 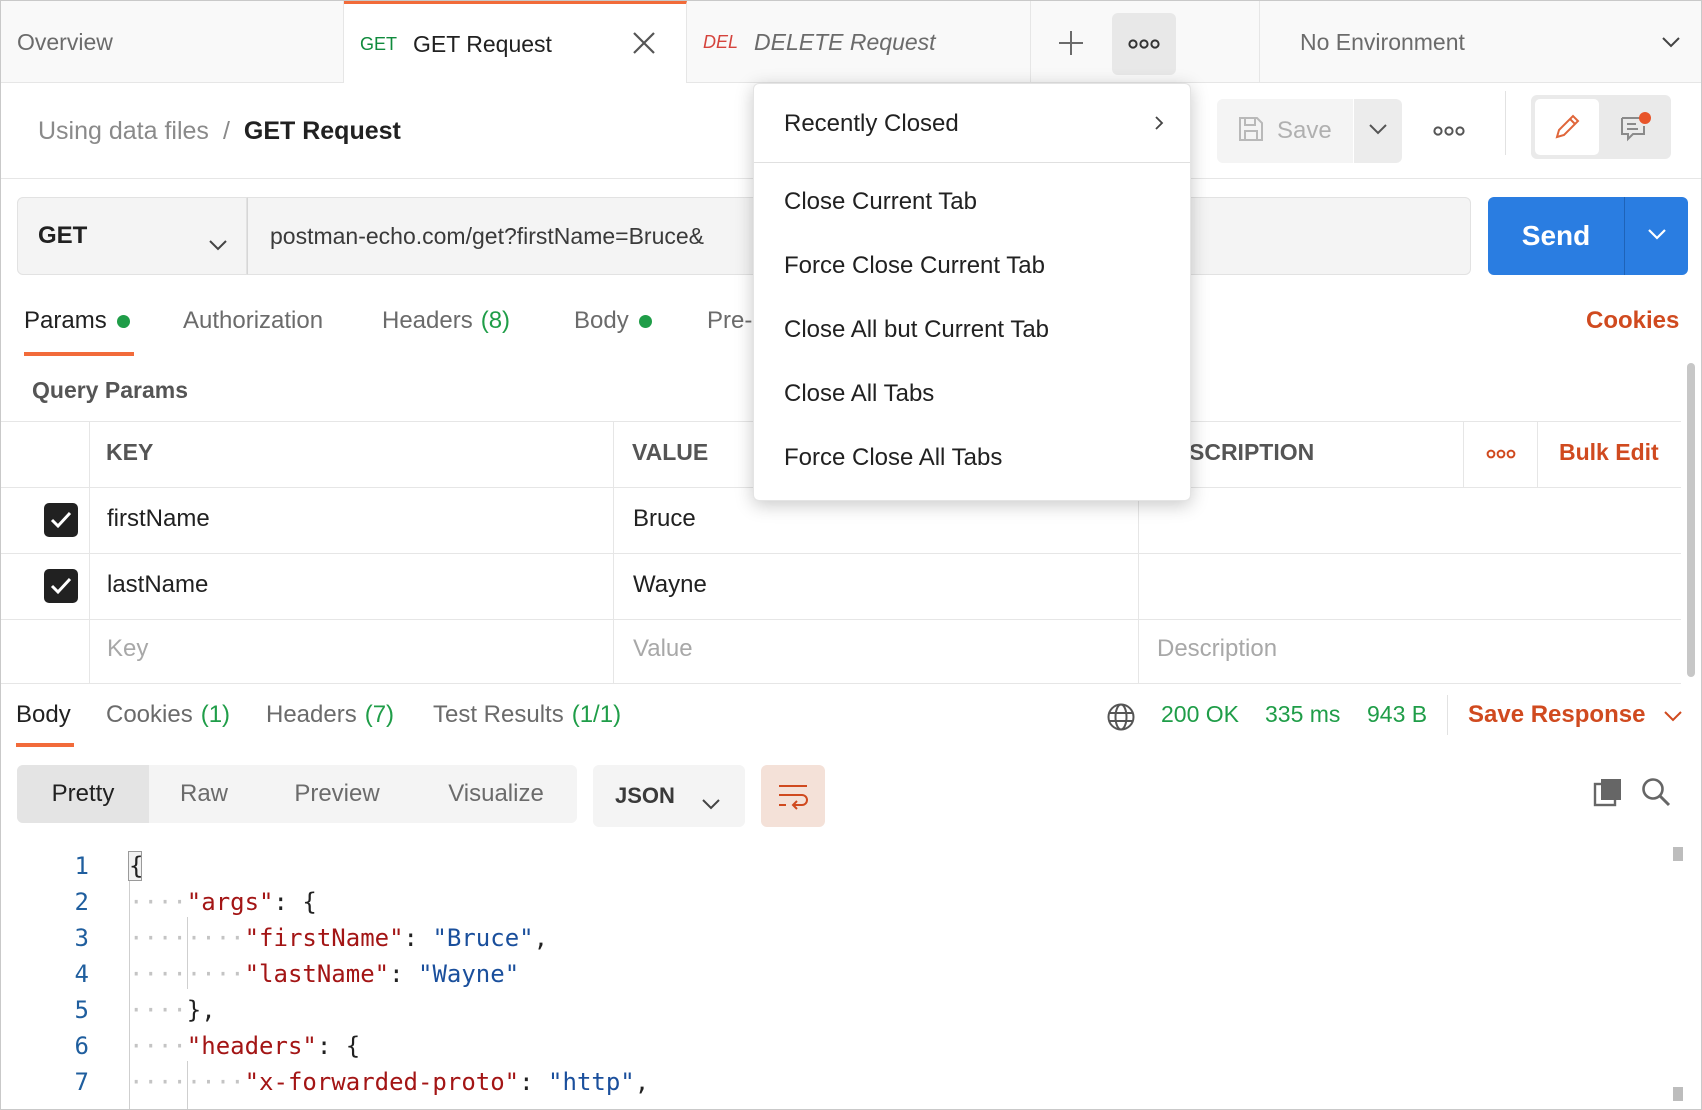 What do you see at coordinates (1609, 452) in the screenshot?
I see `bulk-edit-button: Bulk Edit` at bounding box center [1609, 452].